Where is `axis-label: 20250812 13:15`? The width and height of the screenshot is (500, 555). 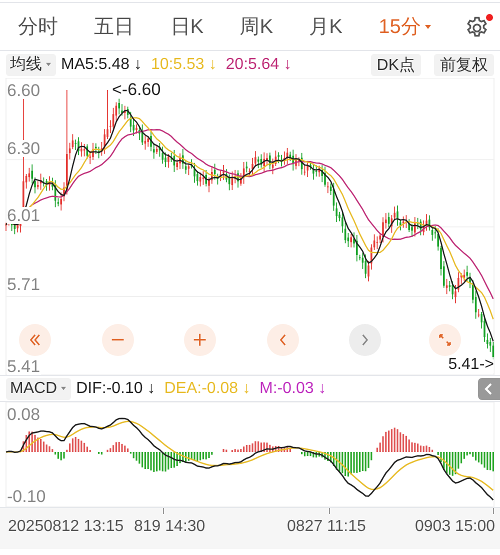 axis-label: 20250812 13:15 is located at coordinates (66, 527).